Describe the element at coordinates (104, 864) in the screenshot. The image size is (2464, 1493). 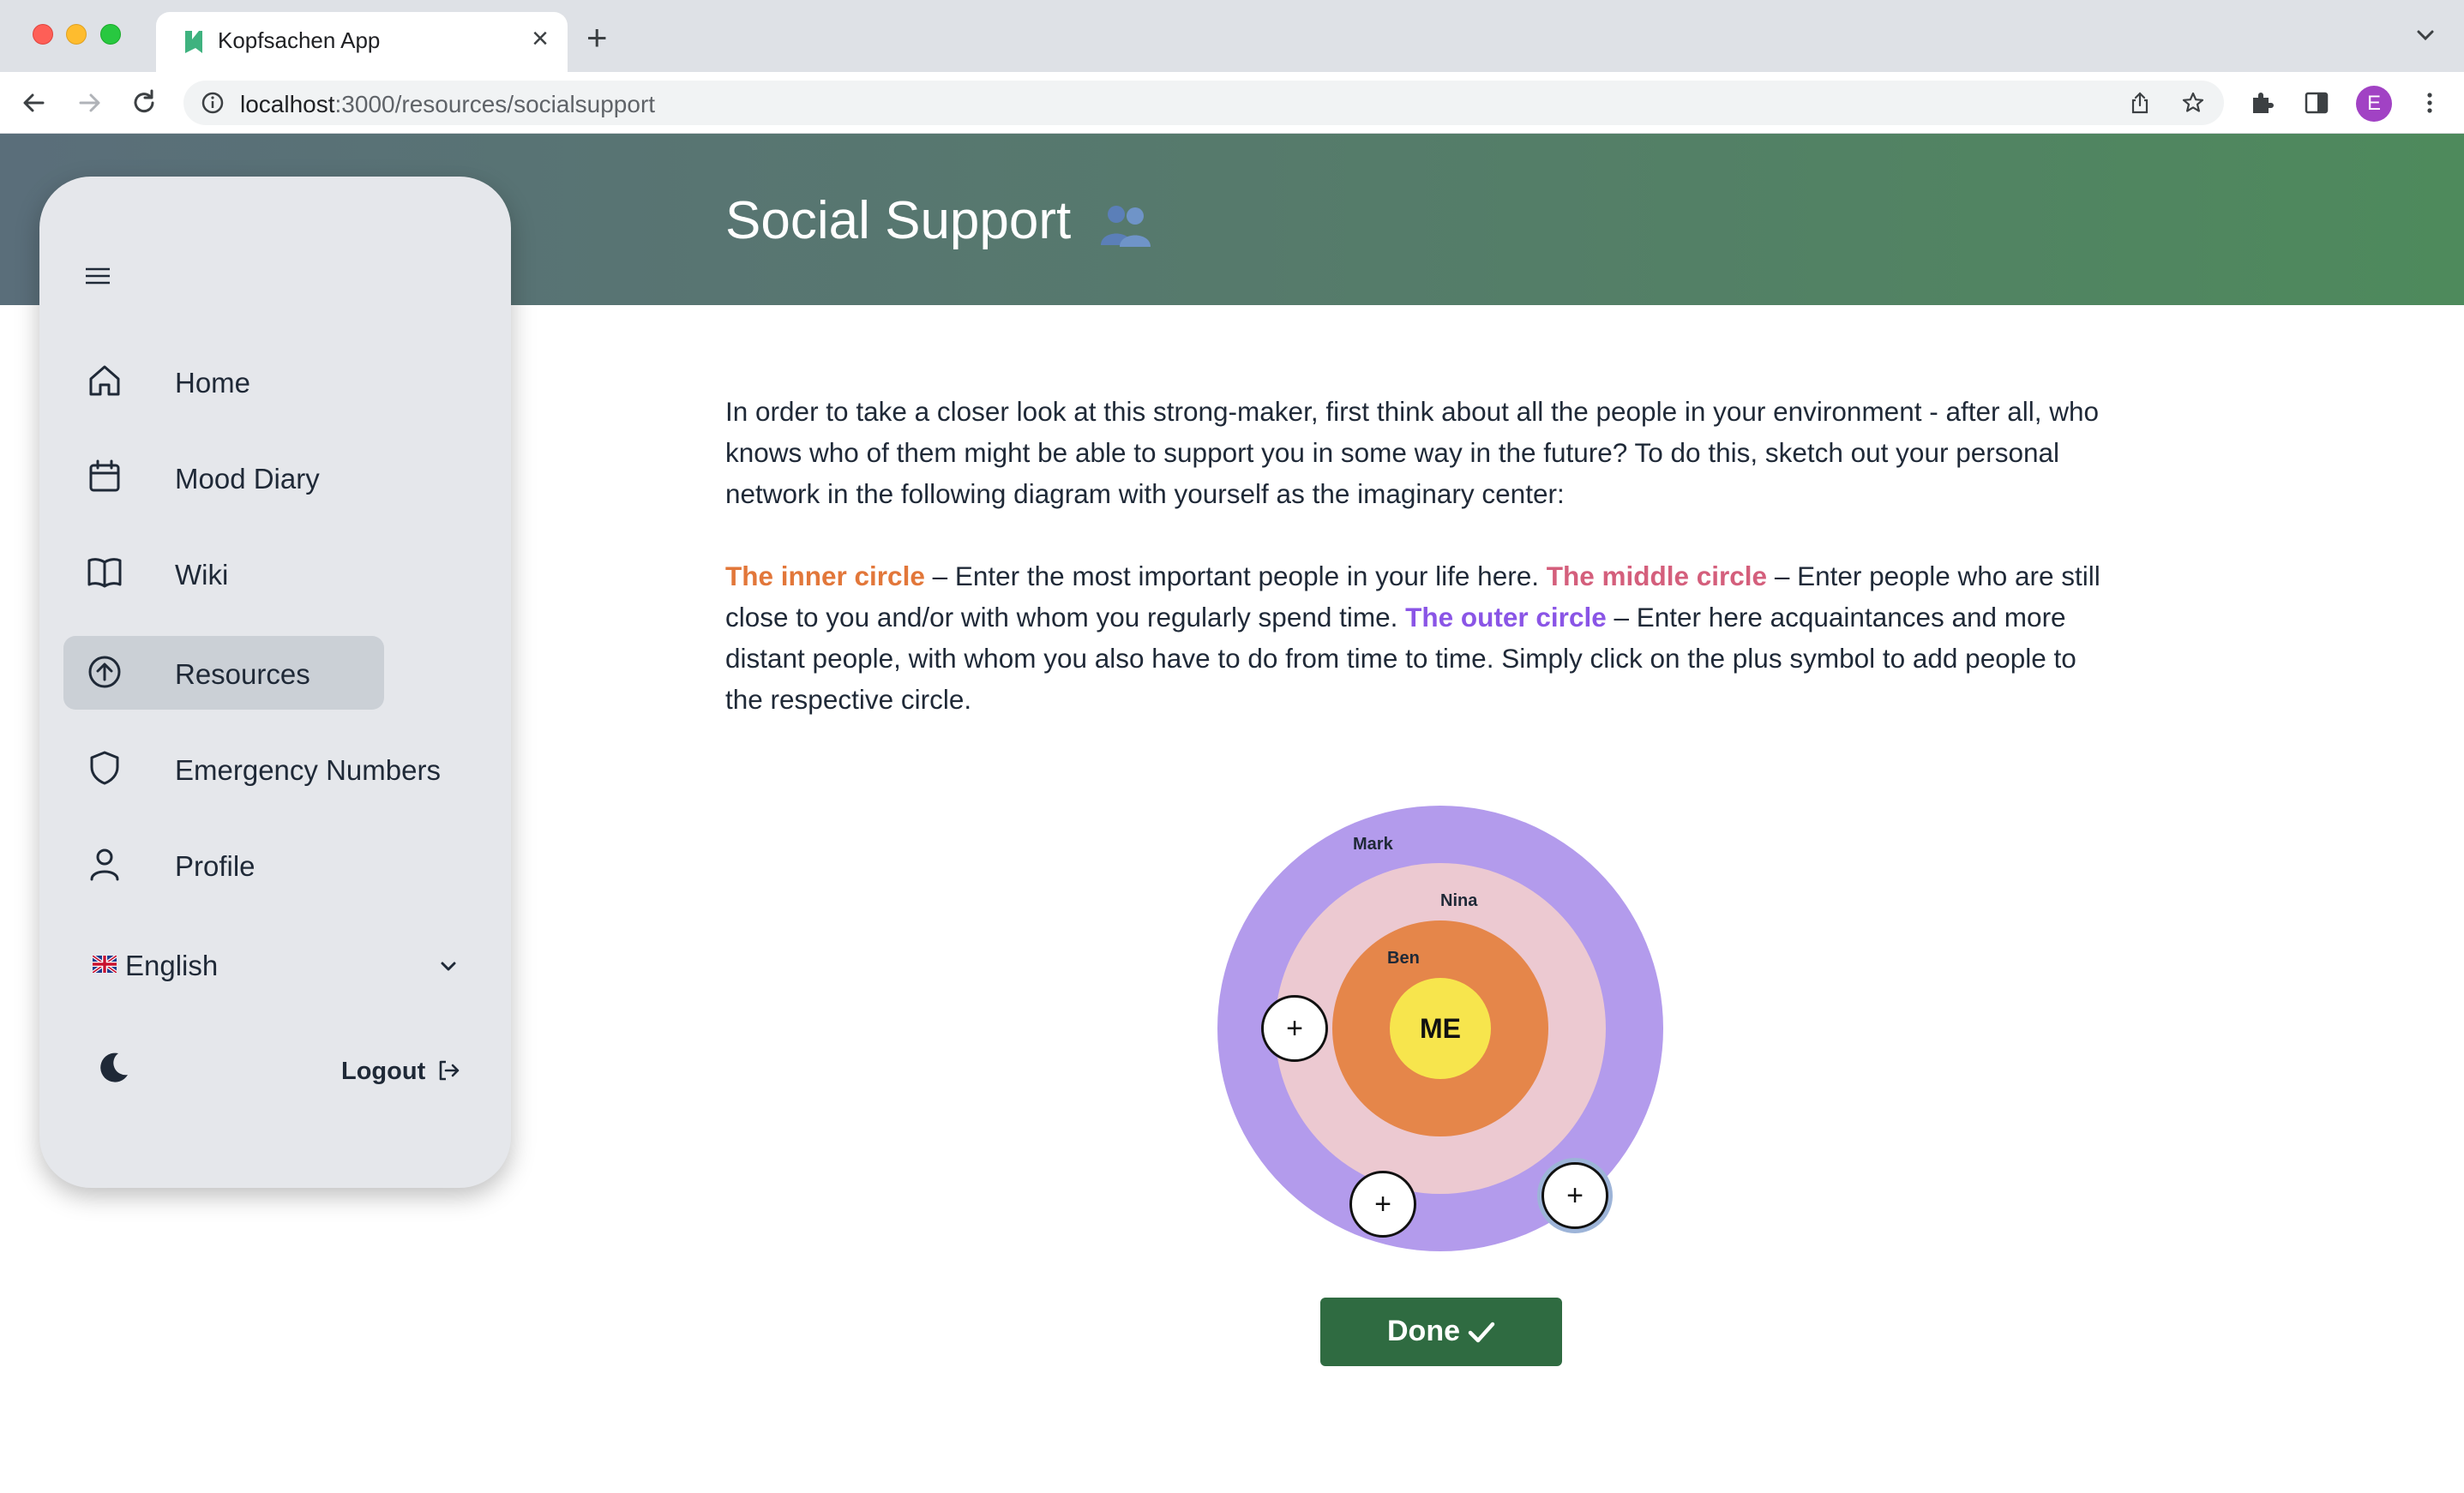
I see `user-icon` at that location.